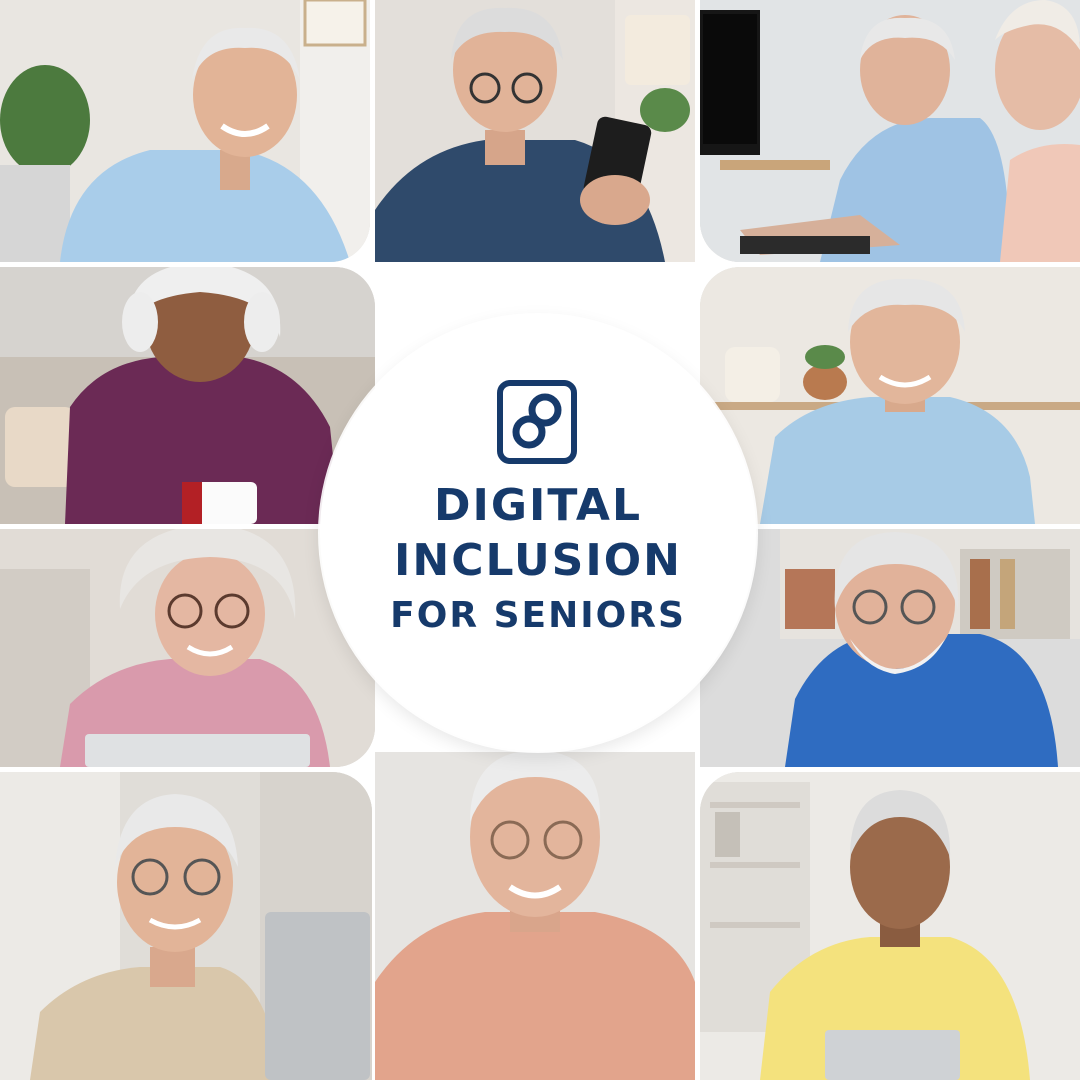 Image resolution: width=1080 pixels, height=1080 pixels. Describe the element at coordinates (890, 926) in the screenshot. I see `photo-man-yellow-polo-writing` at that location.